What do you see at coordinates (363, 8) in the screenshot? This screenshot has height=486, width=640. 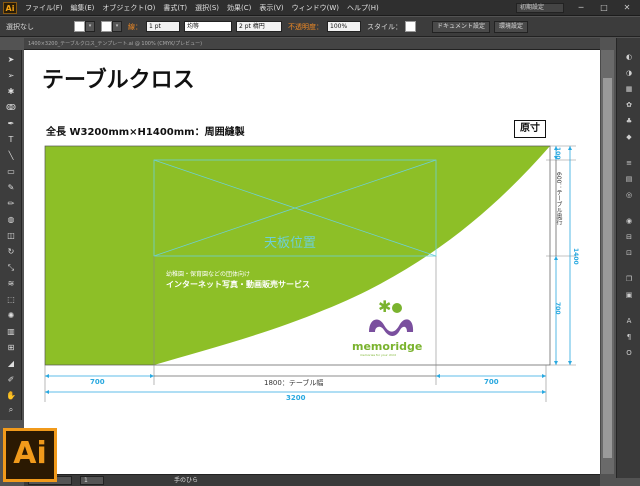 I see `menu-help: ヘルプ(H)` at bounding box center [363, 8].